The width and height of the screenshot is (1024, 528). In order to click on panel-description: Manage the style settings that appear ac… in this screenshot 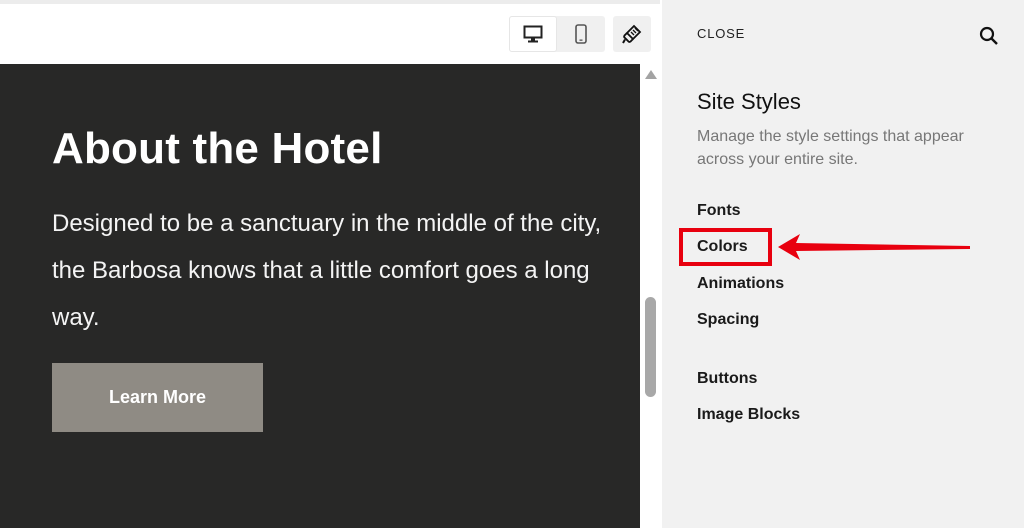, I will do `click(830, 148)`.